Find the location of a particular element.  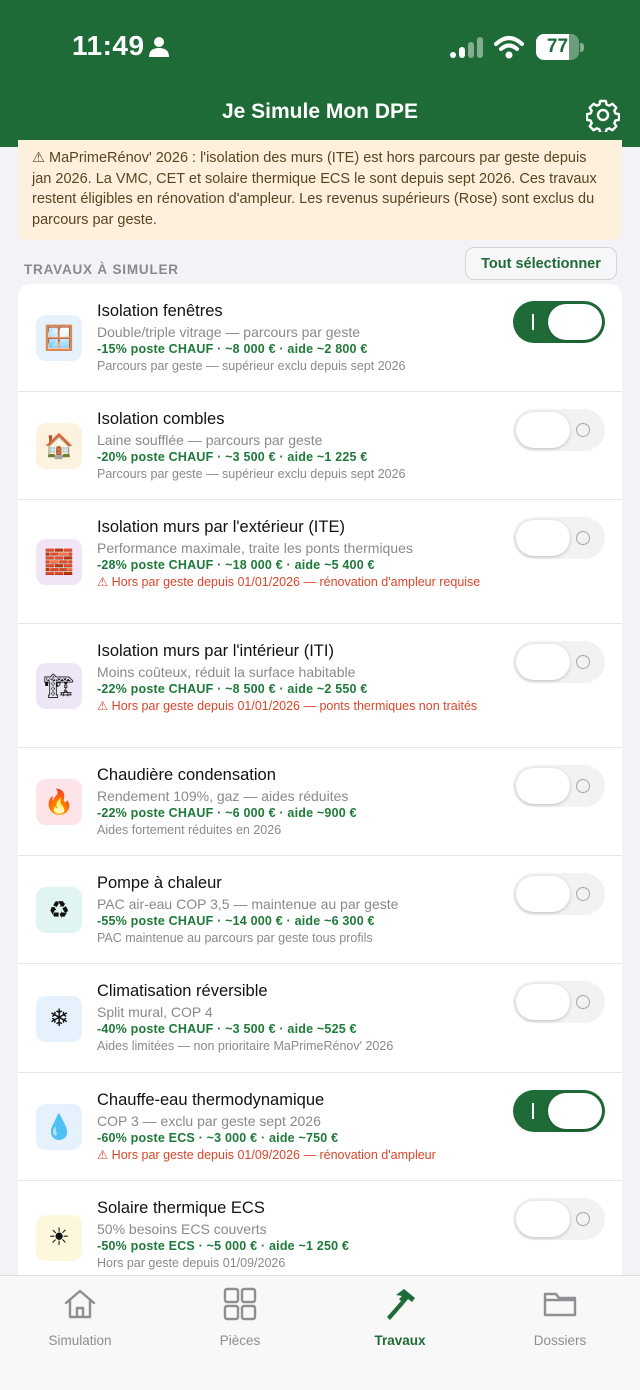

tab-dossiers: Dossiers is located at coordinates (560, 1333).